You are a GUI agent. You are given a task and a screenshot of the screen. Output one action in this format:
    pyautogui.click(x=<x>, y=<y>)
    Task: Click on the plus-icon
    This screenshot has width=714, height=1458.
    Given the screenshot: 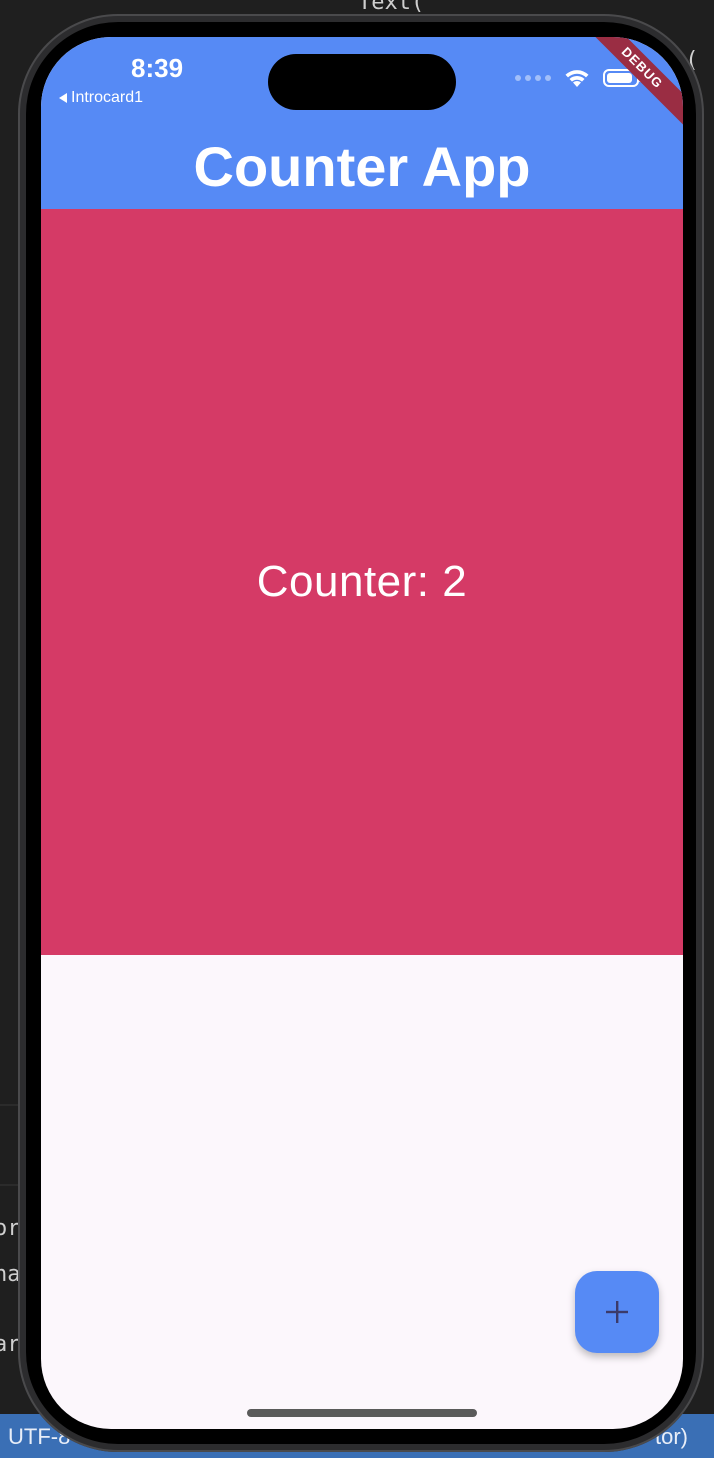 What is the action you would take?
    pyautogui.click(x=617, y=1312)
    